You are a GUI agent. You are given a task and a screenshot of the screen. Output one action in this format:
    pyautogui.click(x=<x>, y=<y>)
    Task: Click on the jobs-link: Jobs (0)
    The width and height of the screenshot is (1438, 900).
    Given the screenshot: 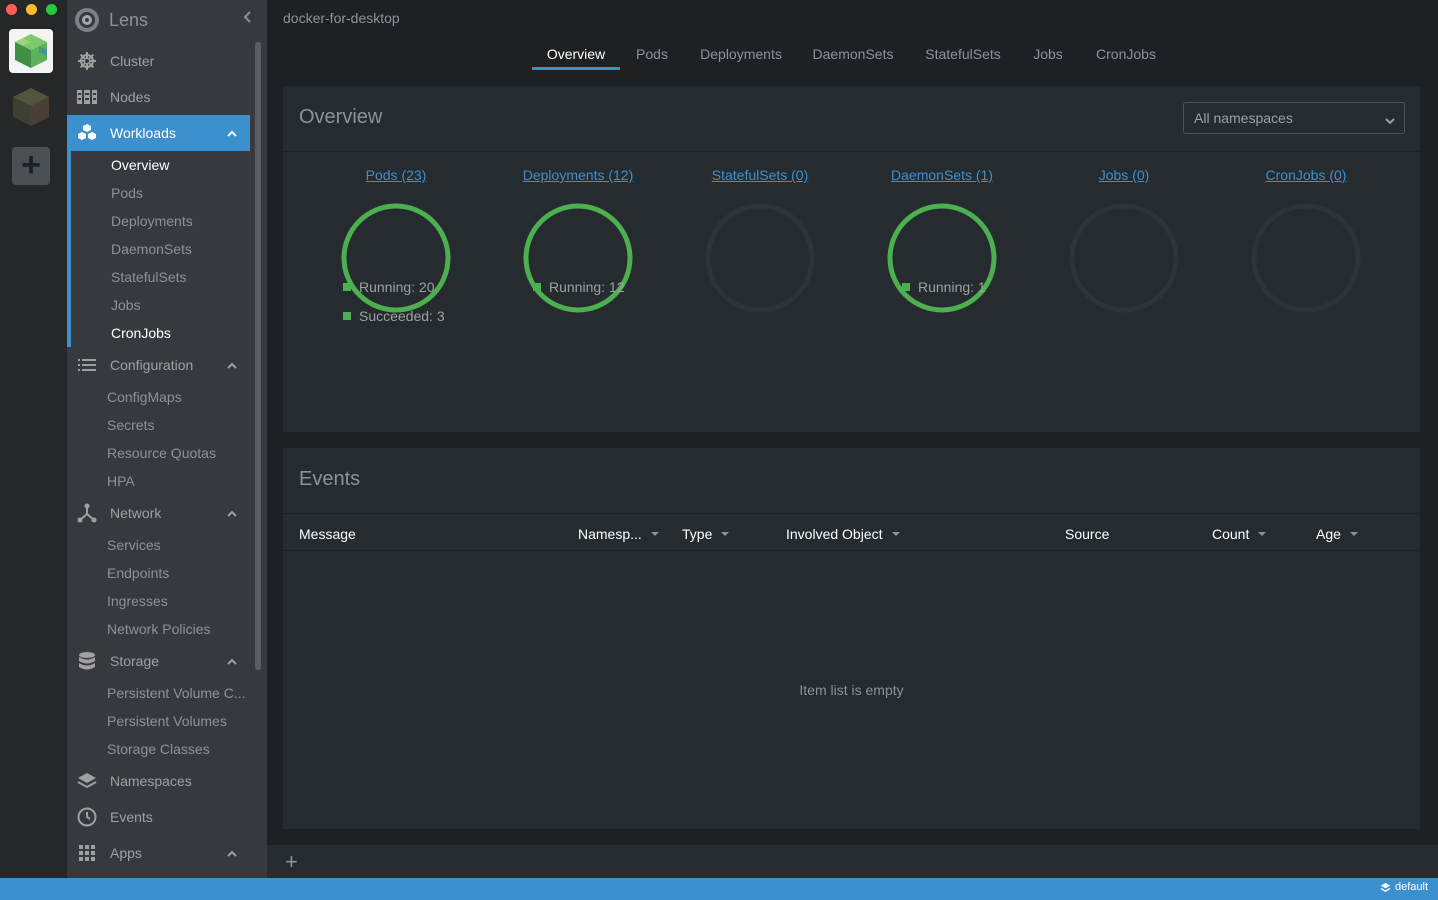 What is the action you would take?
    pyautogui.click(x=1124, y=175)
    